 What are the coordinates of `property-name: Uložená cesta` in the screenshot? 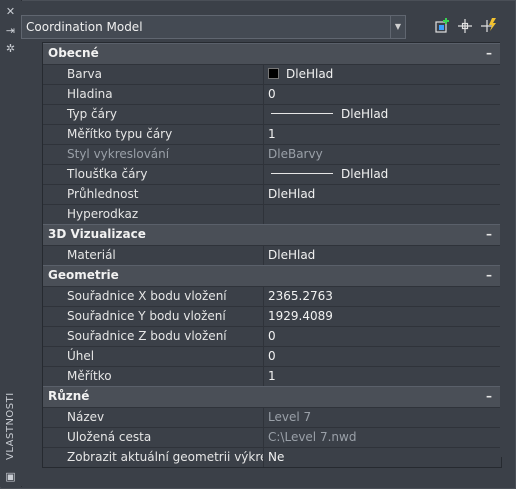 It's located at (153, 437).